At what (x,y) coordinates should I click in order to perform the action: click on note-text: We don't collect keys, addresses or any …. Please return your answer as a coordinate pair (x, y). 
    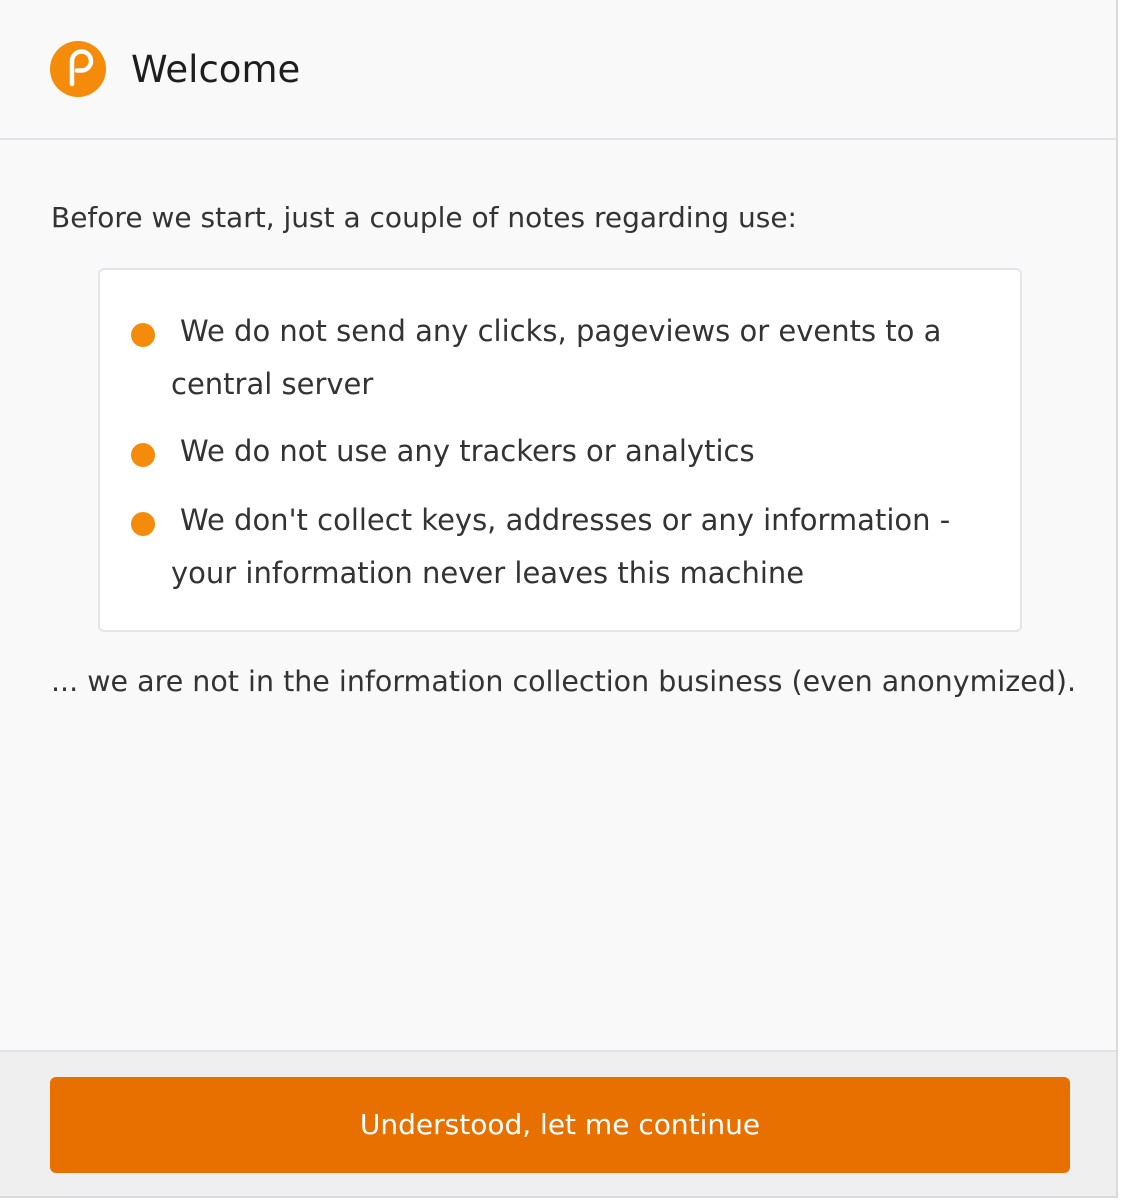
    Looking at the image, I should click on (561, 546).